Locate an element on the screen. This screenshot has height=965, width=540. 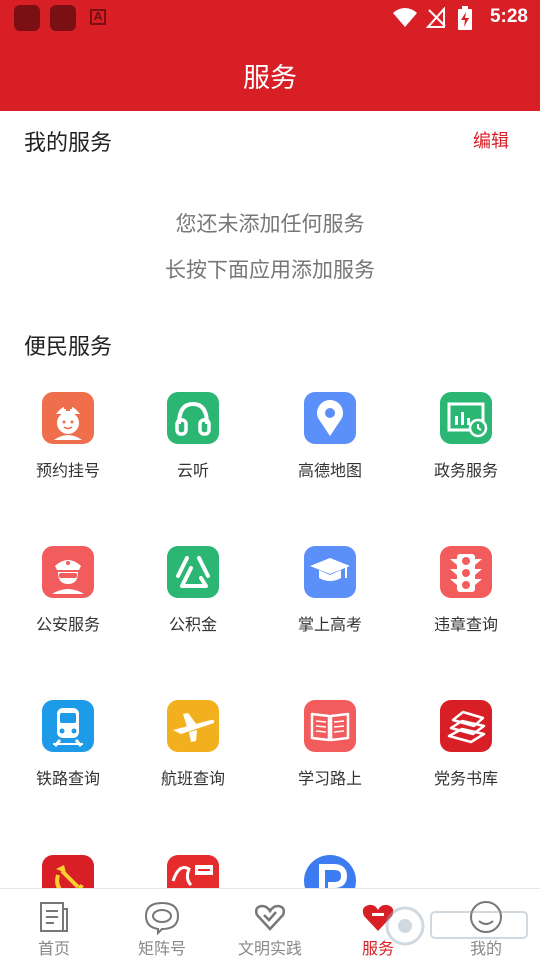
app-header: 服务 is located at coordinates (270, 73).